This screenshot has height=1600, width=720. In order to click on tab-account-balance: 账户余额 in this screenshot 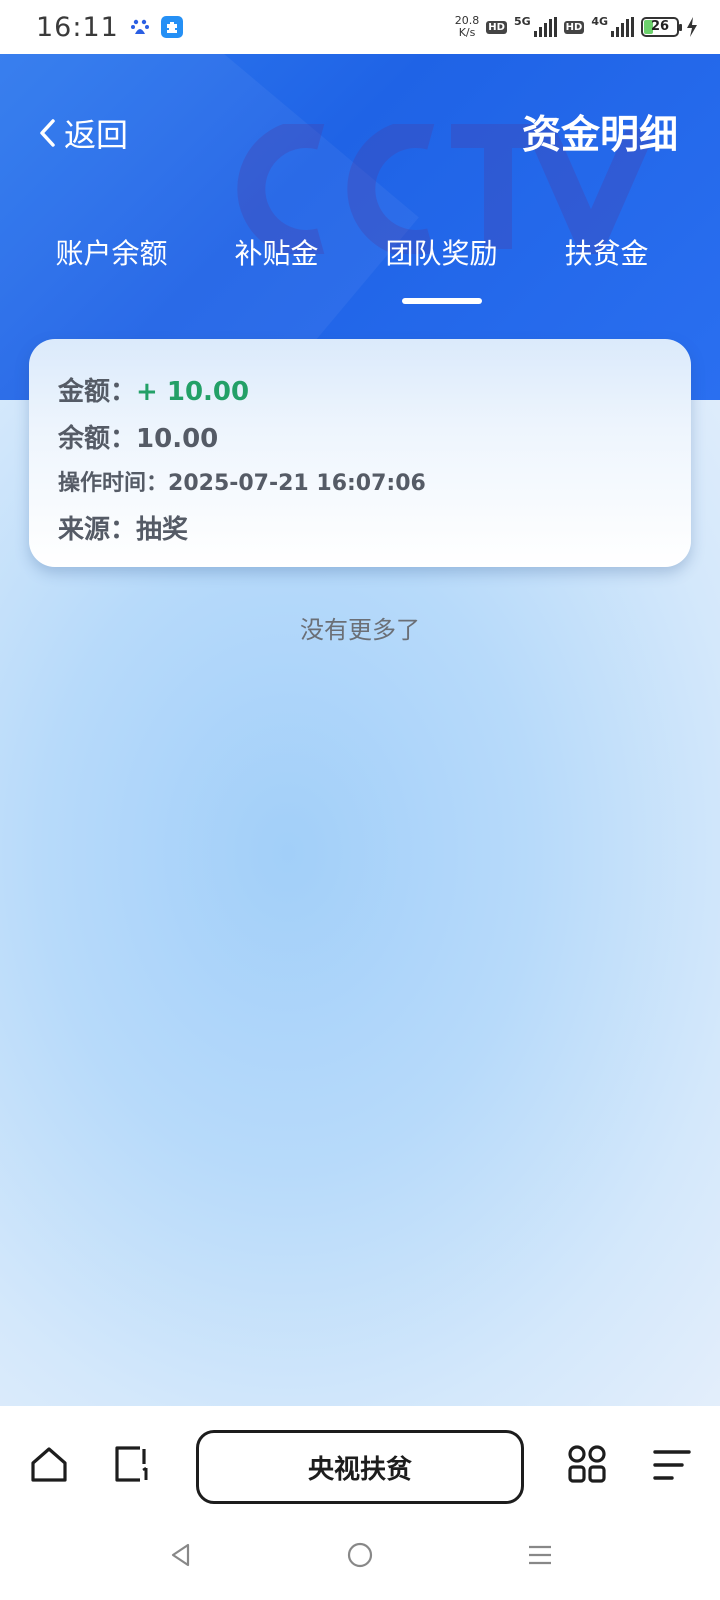, I will do `click(111, 264)`.